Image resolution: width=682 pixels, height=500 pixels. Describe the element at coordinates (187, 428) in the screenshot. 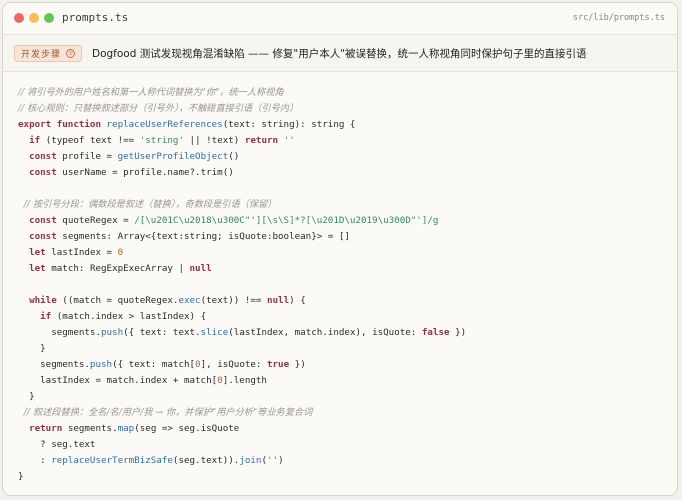

I see `code-text: (seg => seg.isQuote` at that location.